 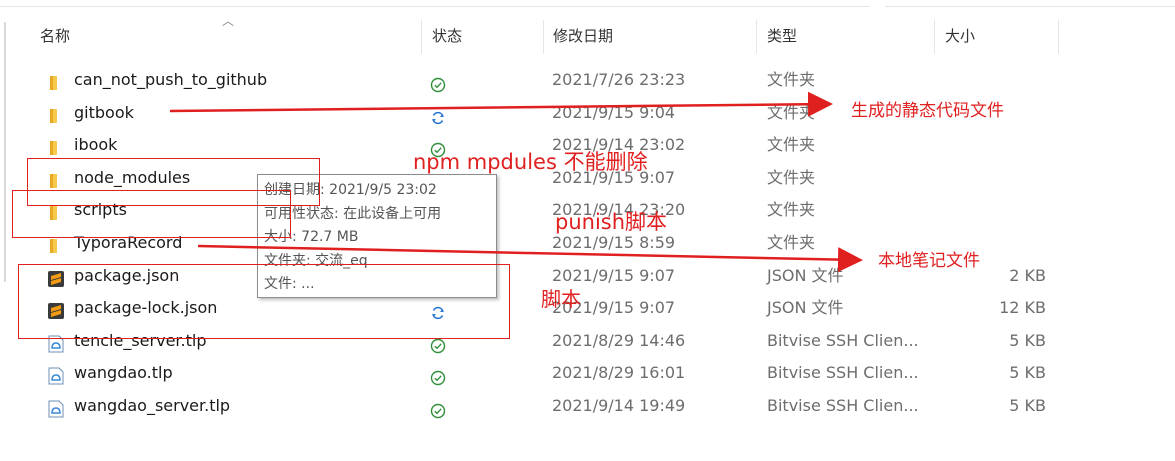 I want to click on top-divider-right, so click(x=1030, y=6).